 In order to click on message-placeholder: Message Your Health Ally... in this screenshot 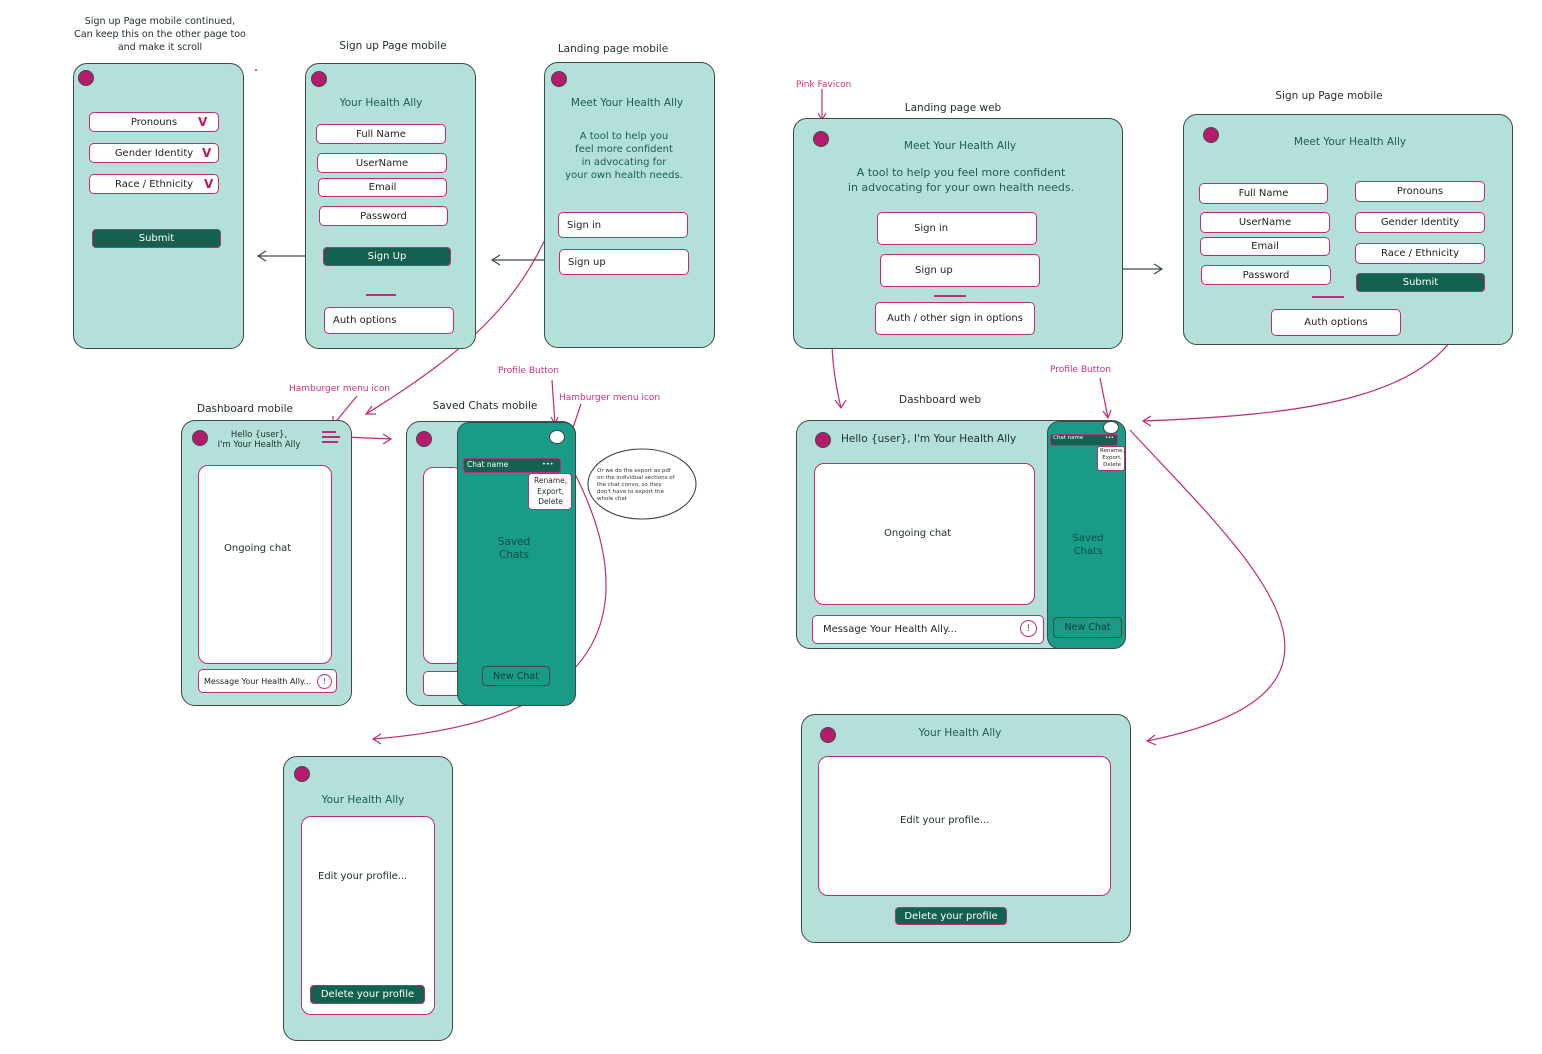, I will do `click(890, 629)`.